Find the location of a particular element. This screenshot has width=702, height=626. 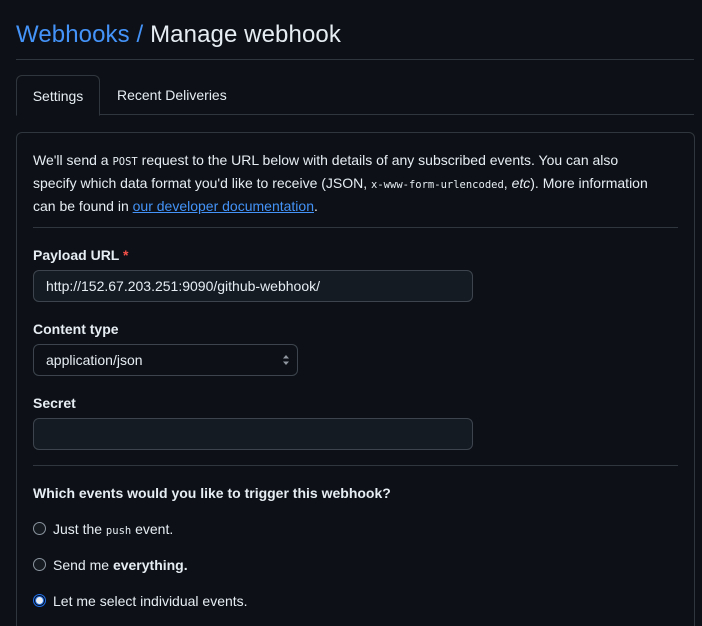

secret-input is located at coordinates (253, 434).